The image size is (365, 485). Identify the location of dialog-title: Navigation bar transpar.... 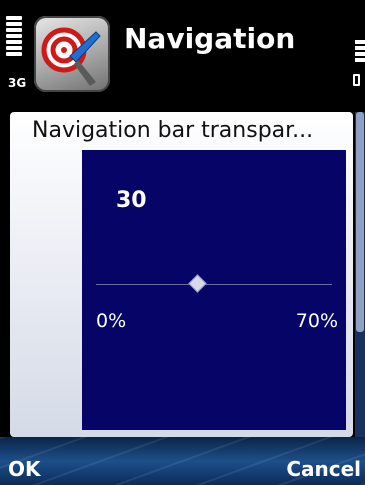
(173, 130).